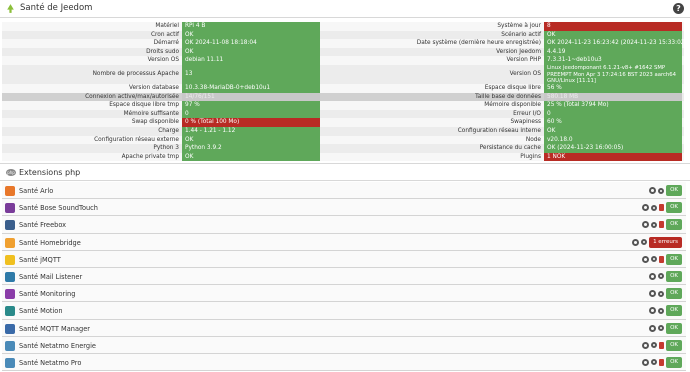 This screenshot has width=690, height=372. I want to click on health-label: Persistance du cache, so click(510, 148).